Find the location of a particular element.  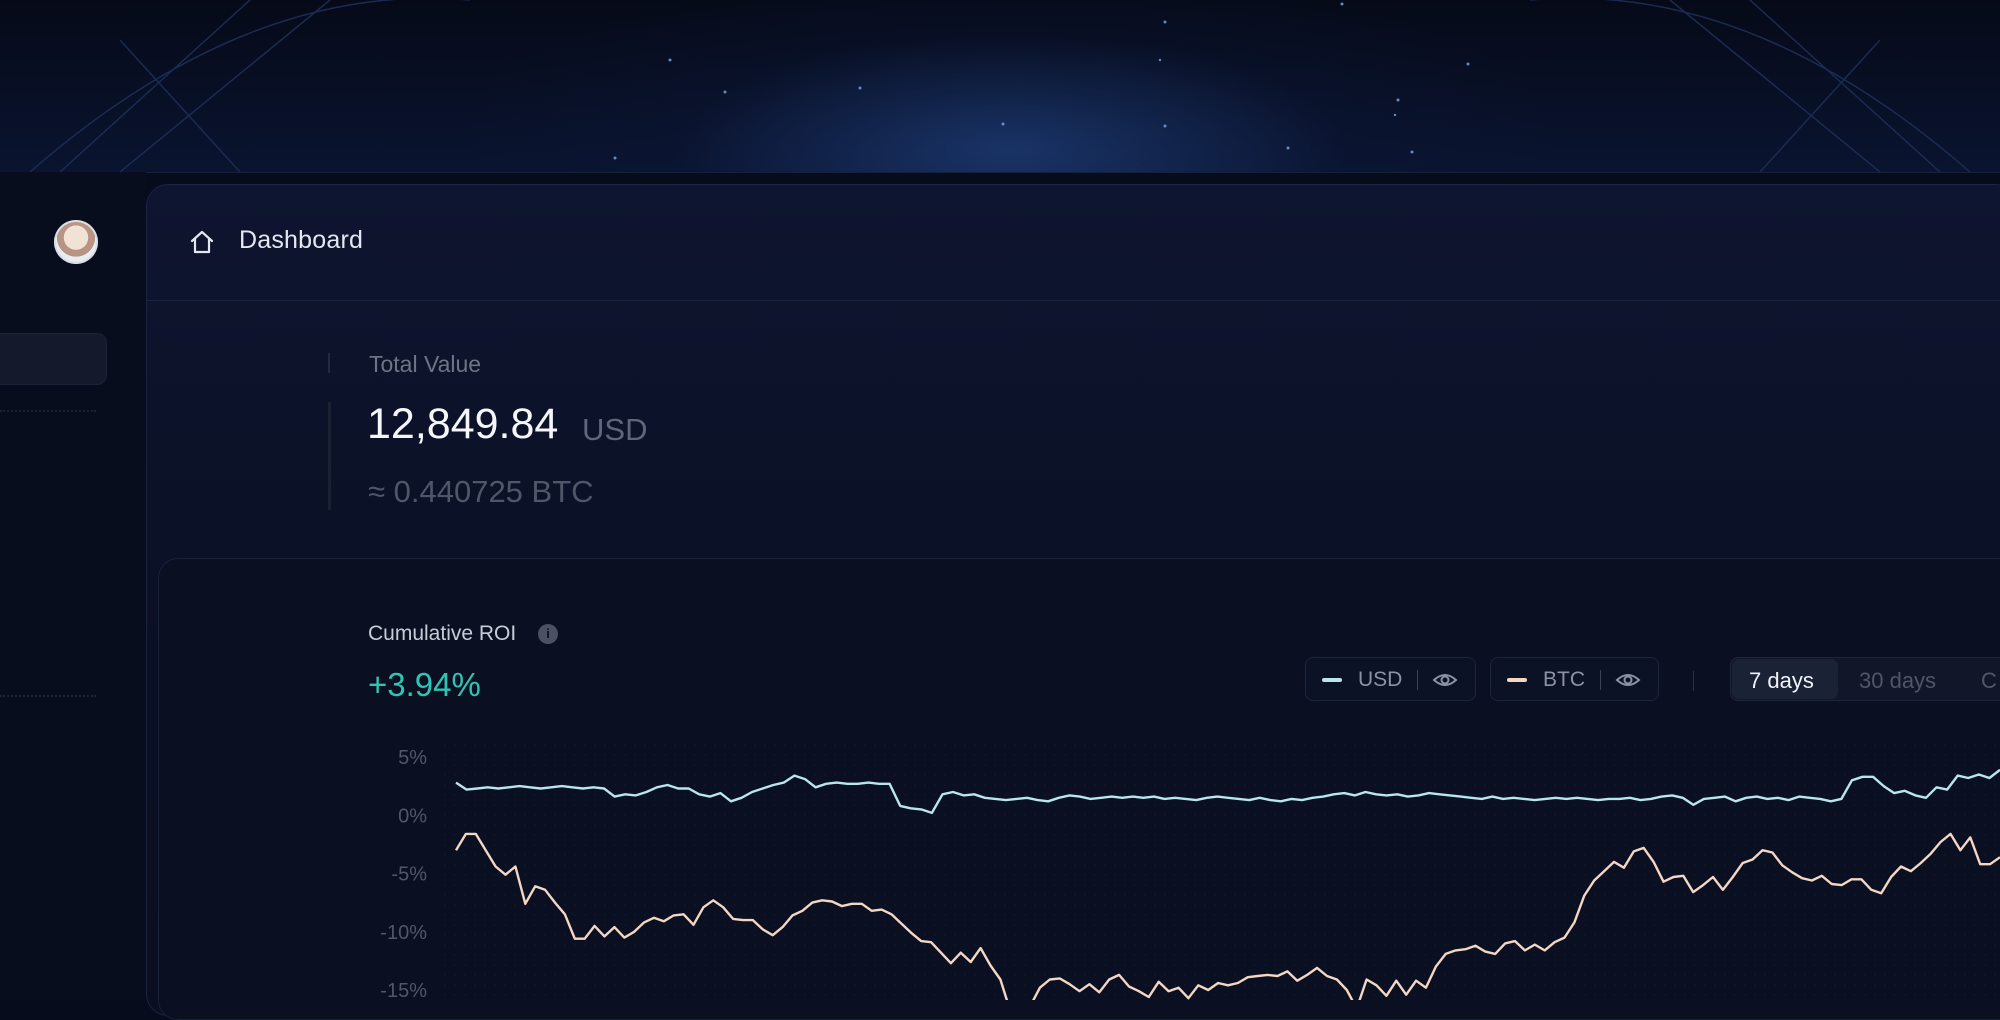

y-tick-label: 5% is located at coordinates (412, 758).